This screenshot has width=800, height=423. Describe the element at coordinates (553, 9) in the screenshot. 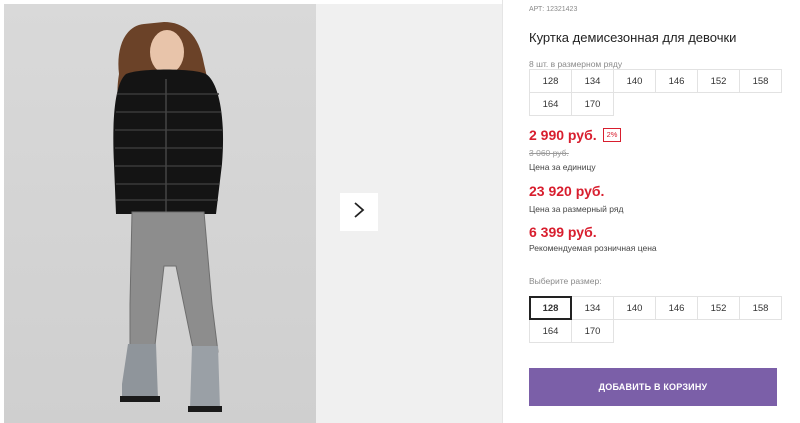

I see `article-number: АРТ: 12321423` at that location.